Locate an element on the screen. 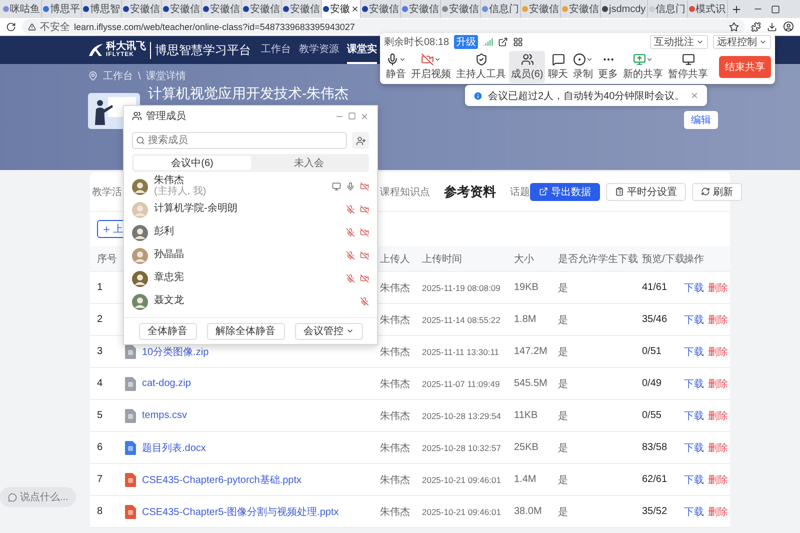 The image size is (800, 533). toolbar-button: 聊天 is located at coordinates (558, 67).